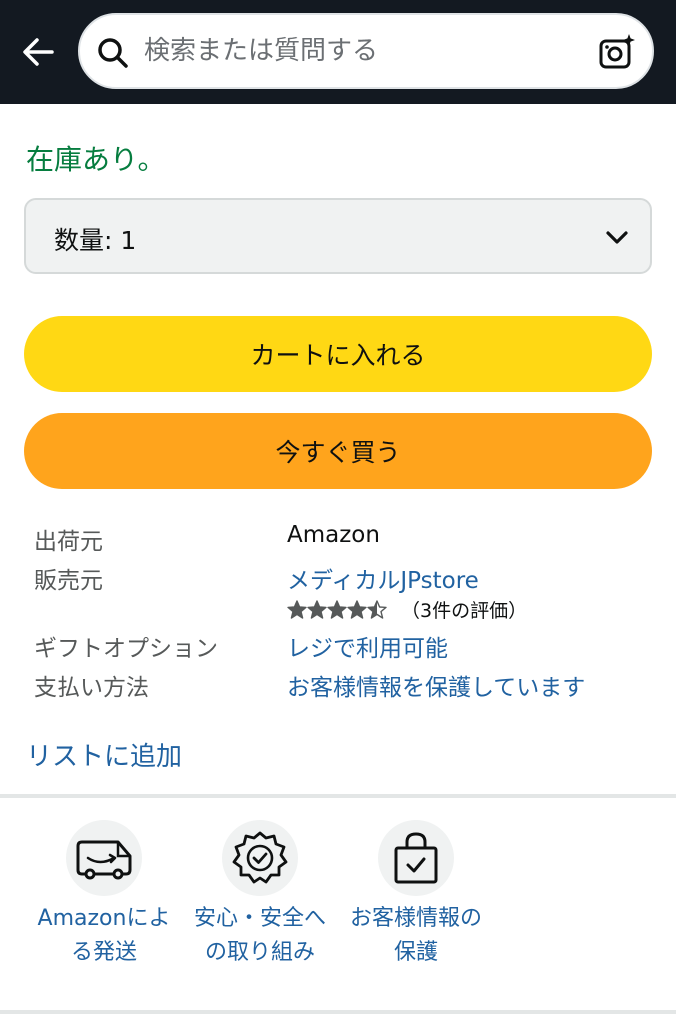 This screenshot has width=676, height=1024. What do you see at coordinates (464, 611) in the screenshot?
I see `rating-count: （3件の評価）` at bounding box center [464, 611].